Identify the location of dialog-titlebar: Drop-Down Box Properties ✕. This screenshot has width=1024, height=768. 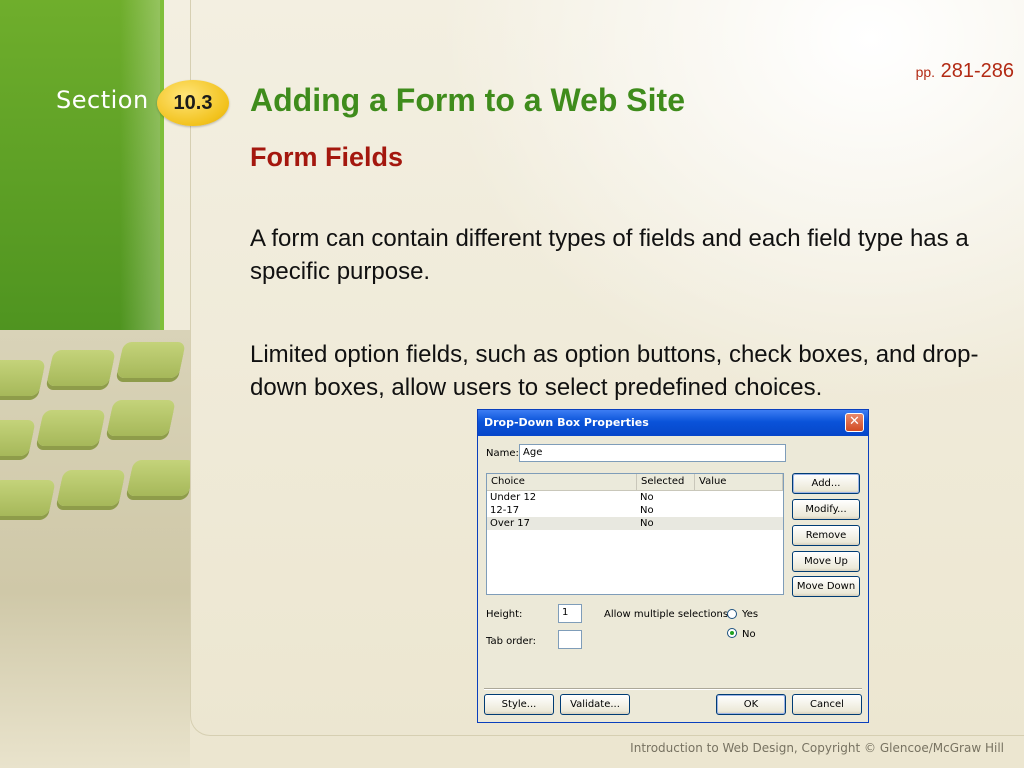
(673, 423).